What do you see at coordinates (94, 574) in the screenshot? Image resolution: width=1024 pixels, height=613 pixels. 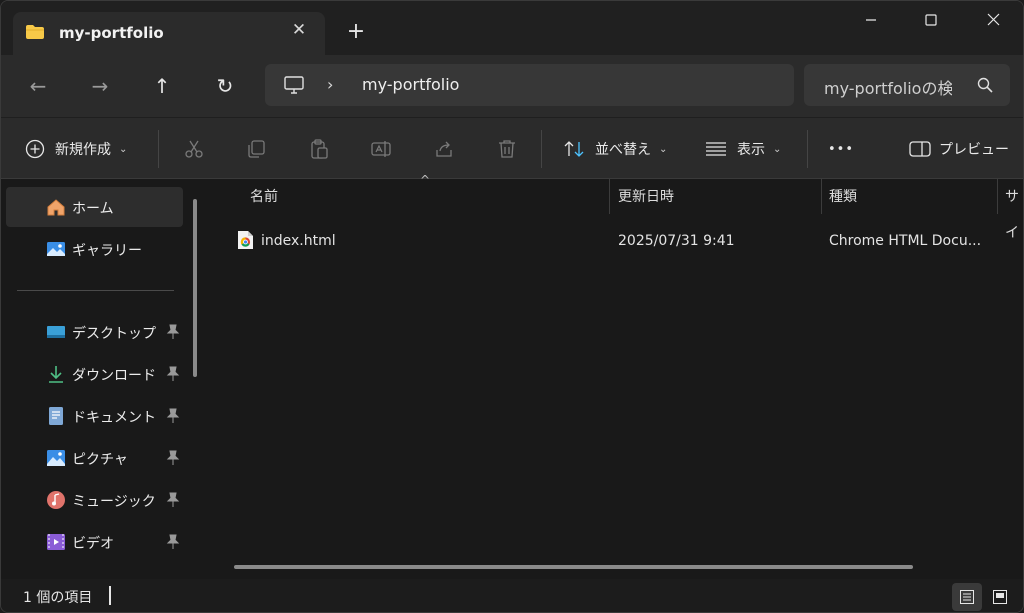 I see `sidebar-item-partial` at bounding box center [94, 574].